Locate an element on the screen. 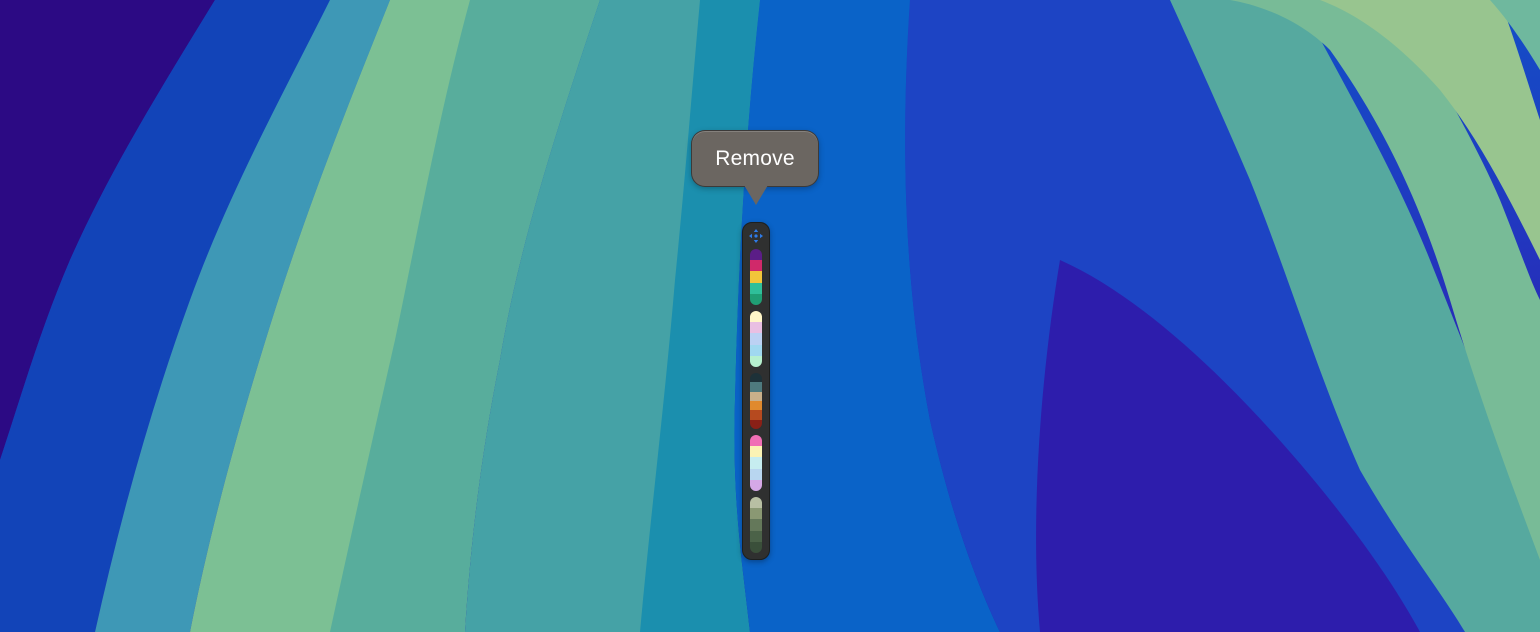  palette-toolbar is located at coordinates (756, 391).